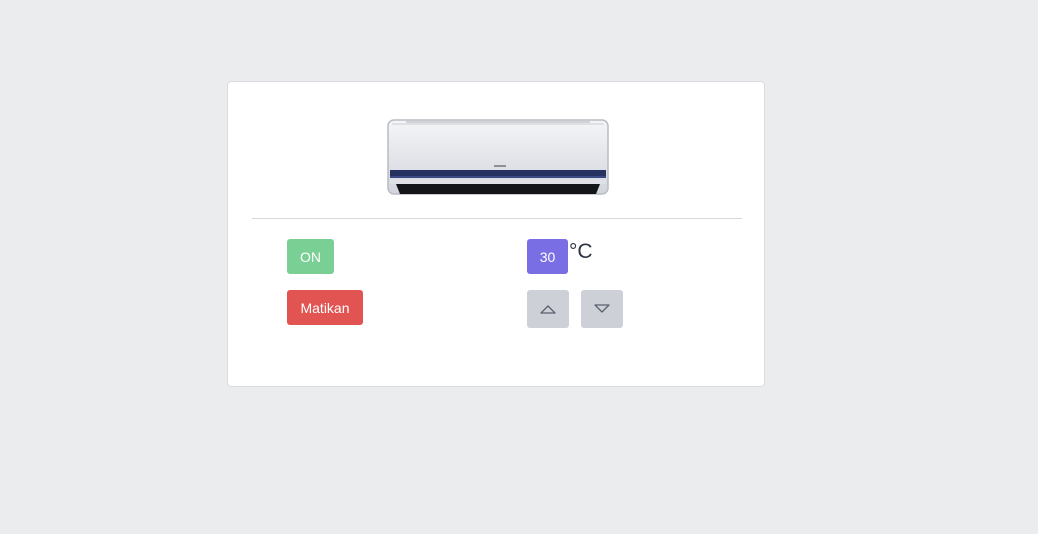  What do you see at coordinates (310, 256) in the screenshot?
I see `status-badge: ON` at bounding box center [310, 256].